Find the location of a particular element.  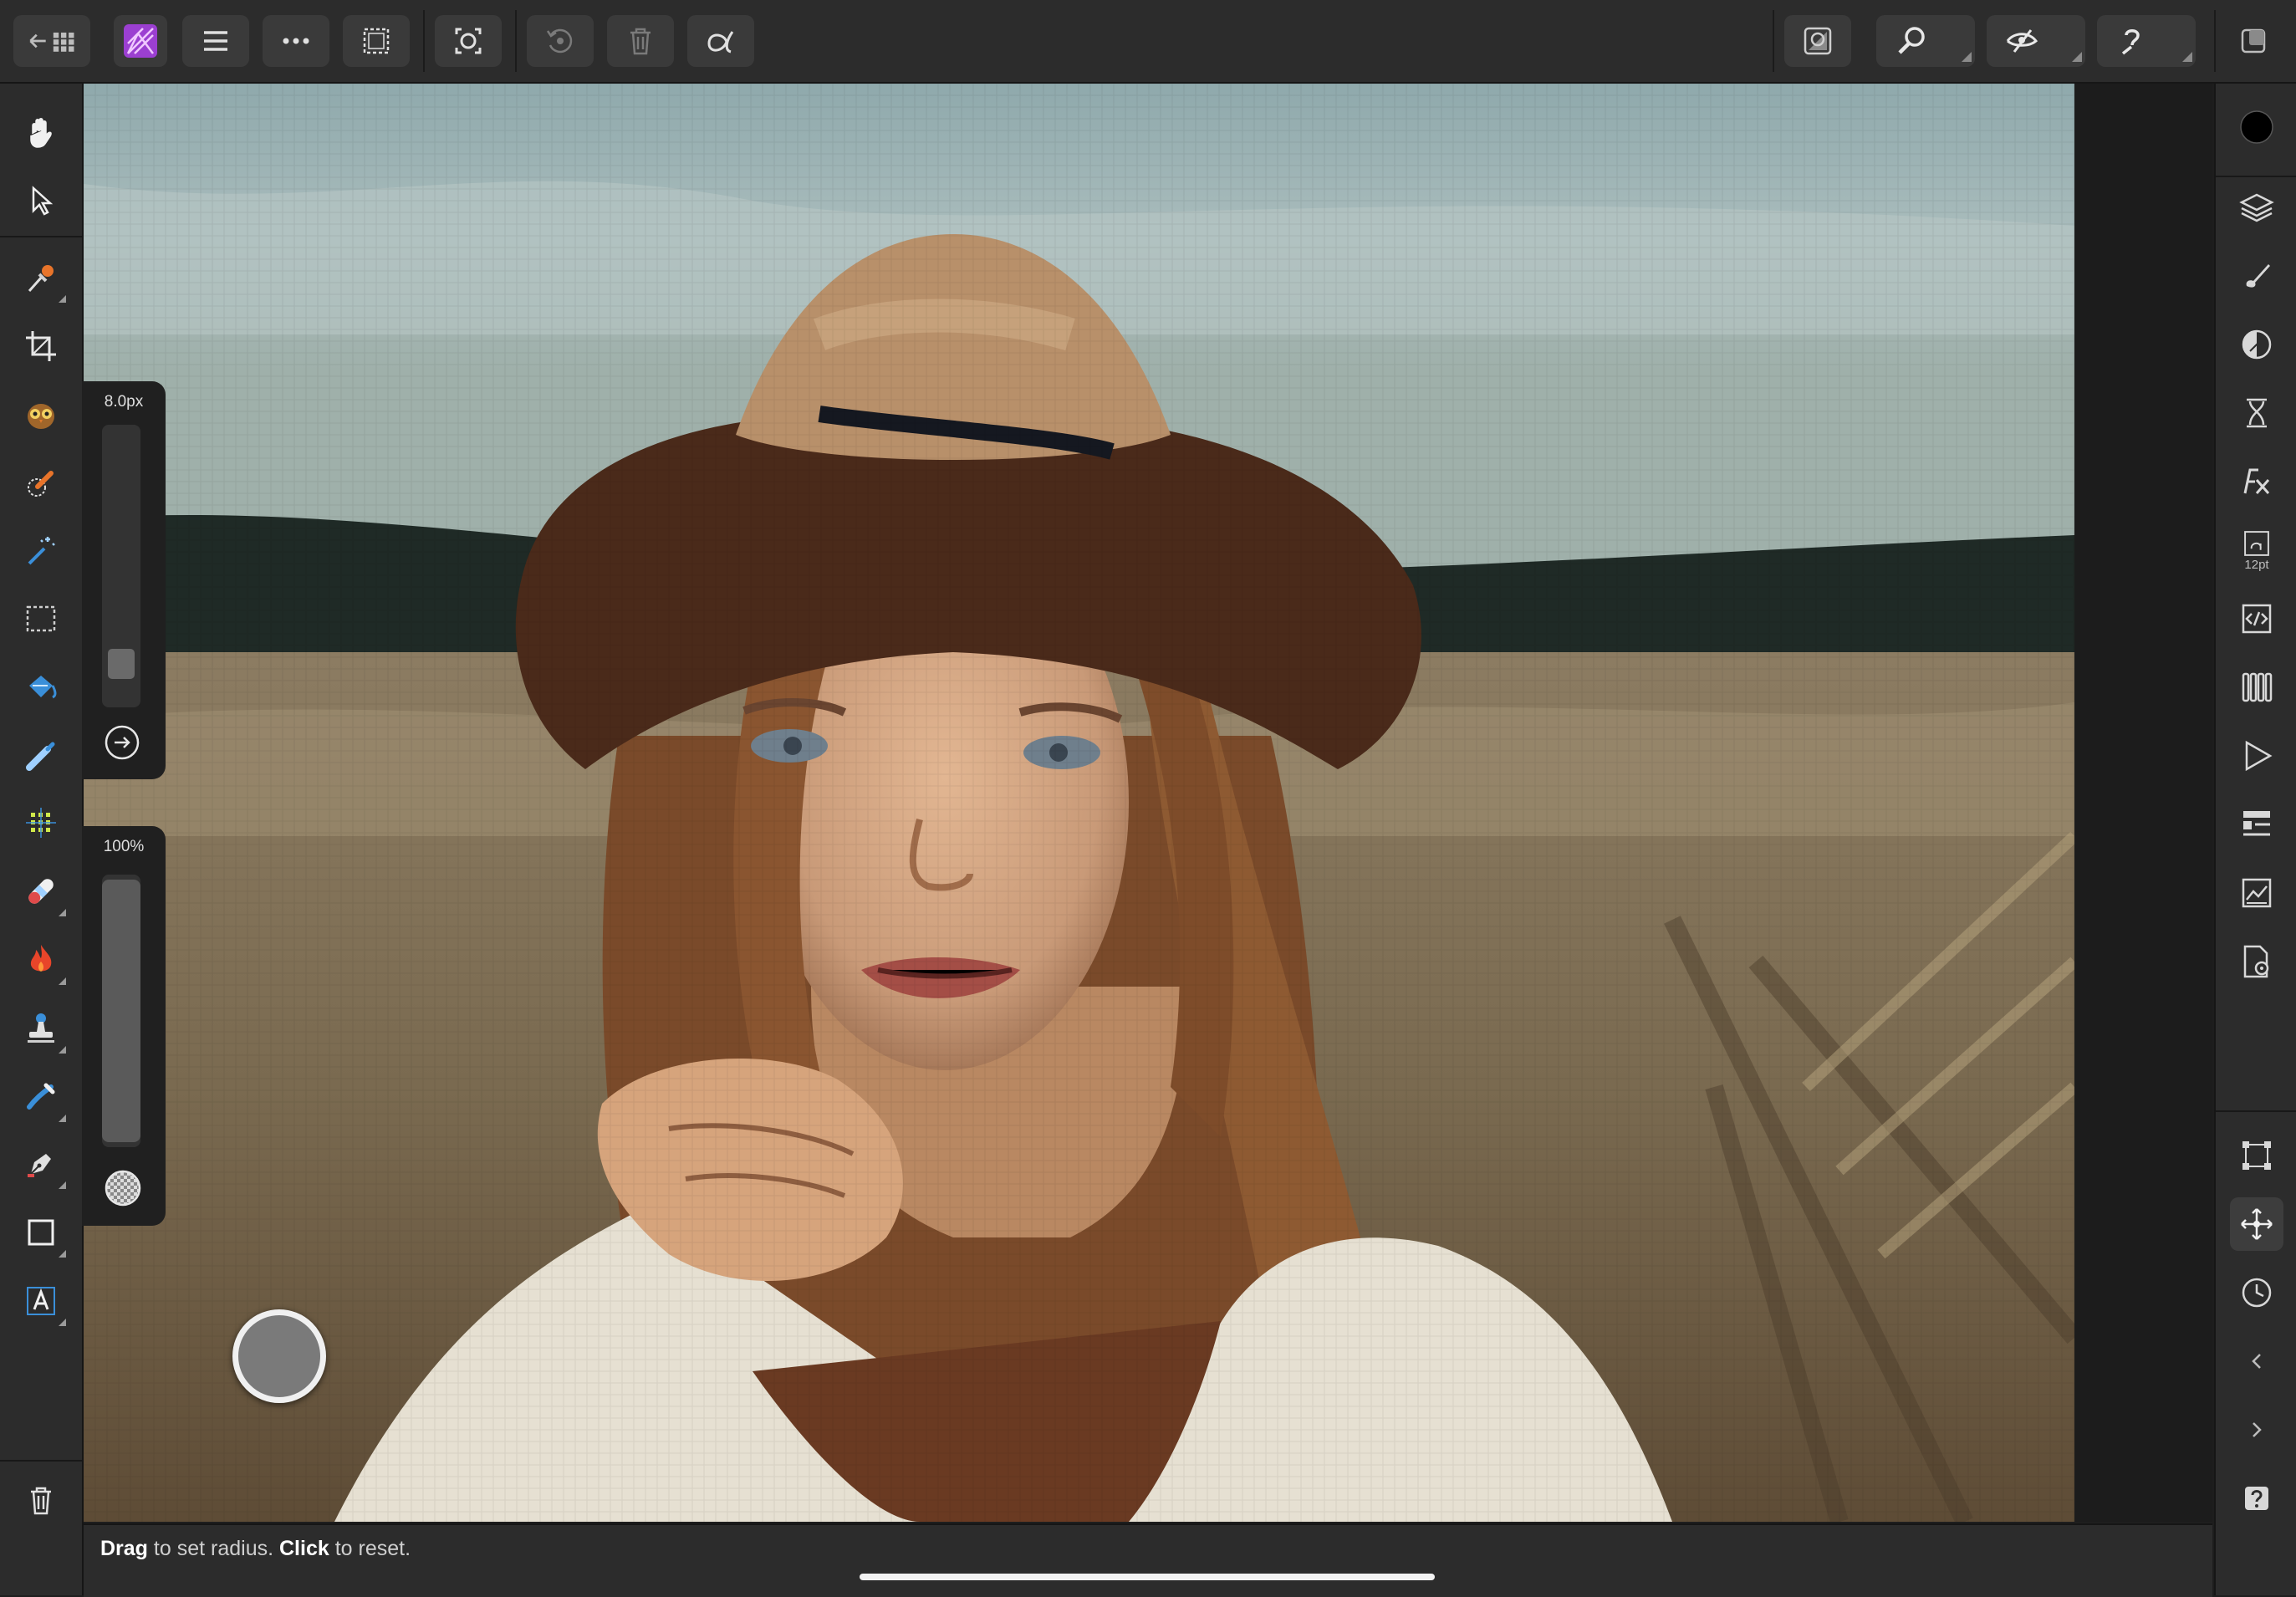

pixel-dots-icon is located at coordinates (41, 823).